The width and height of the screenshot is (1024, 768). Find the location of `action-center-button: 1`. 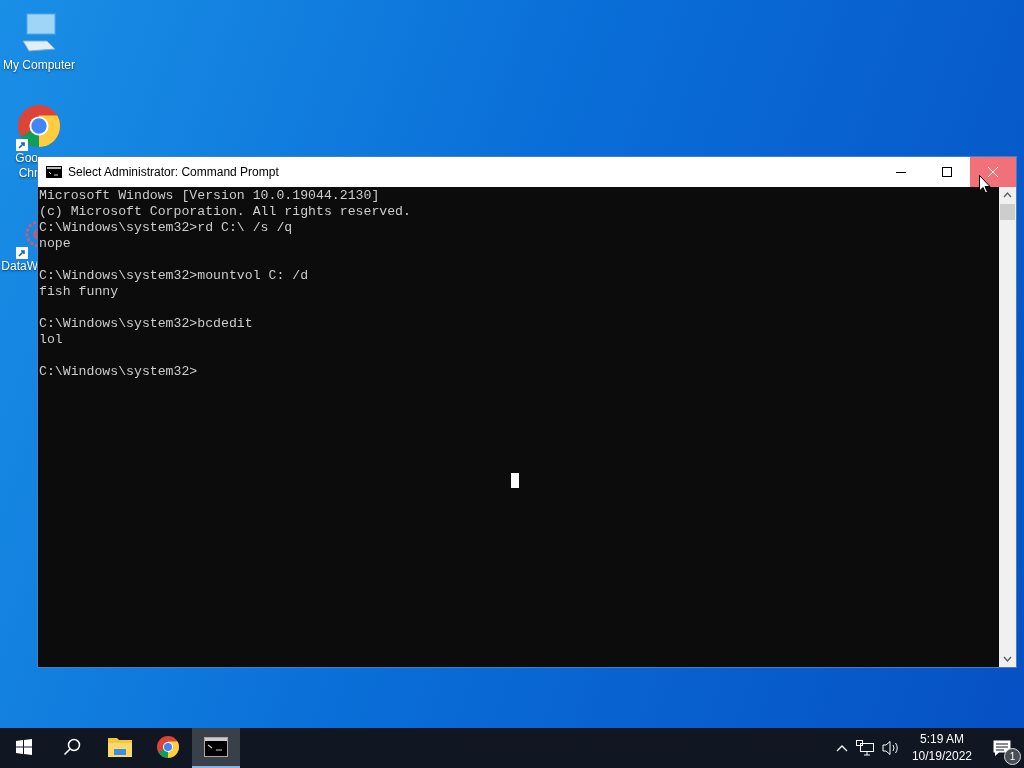

action-center-button: 1 is located at coordinates (1002, 748).